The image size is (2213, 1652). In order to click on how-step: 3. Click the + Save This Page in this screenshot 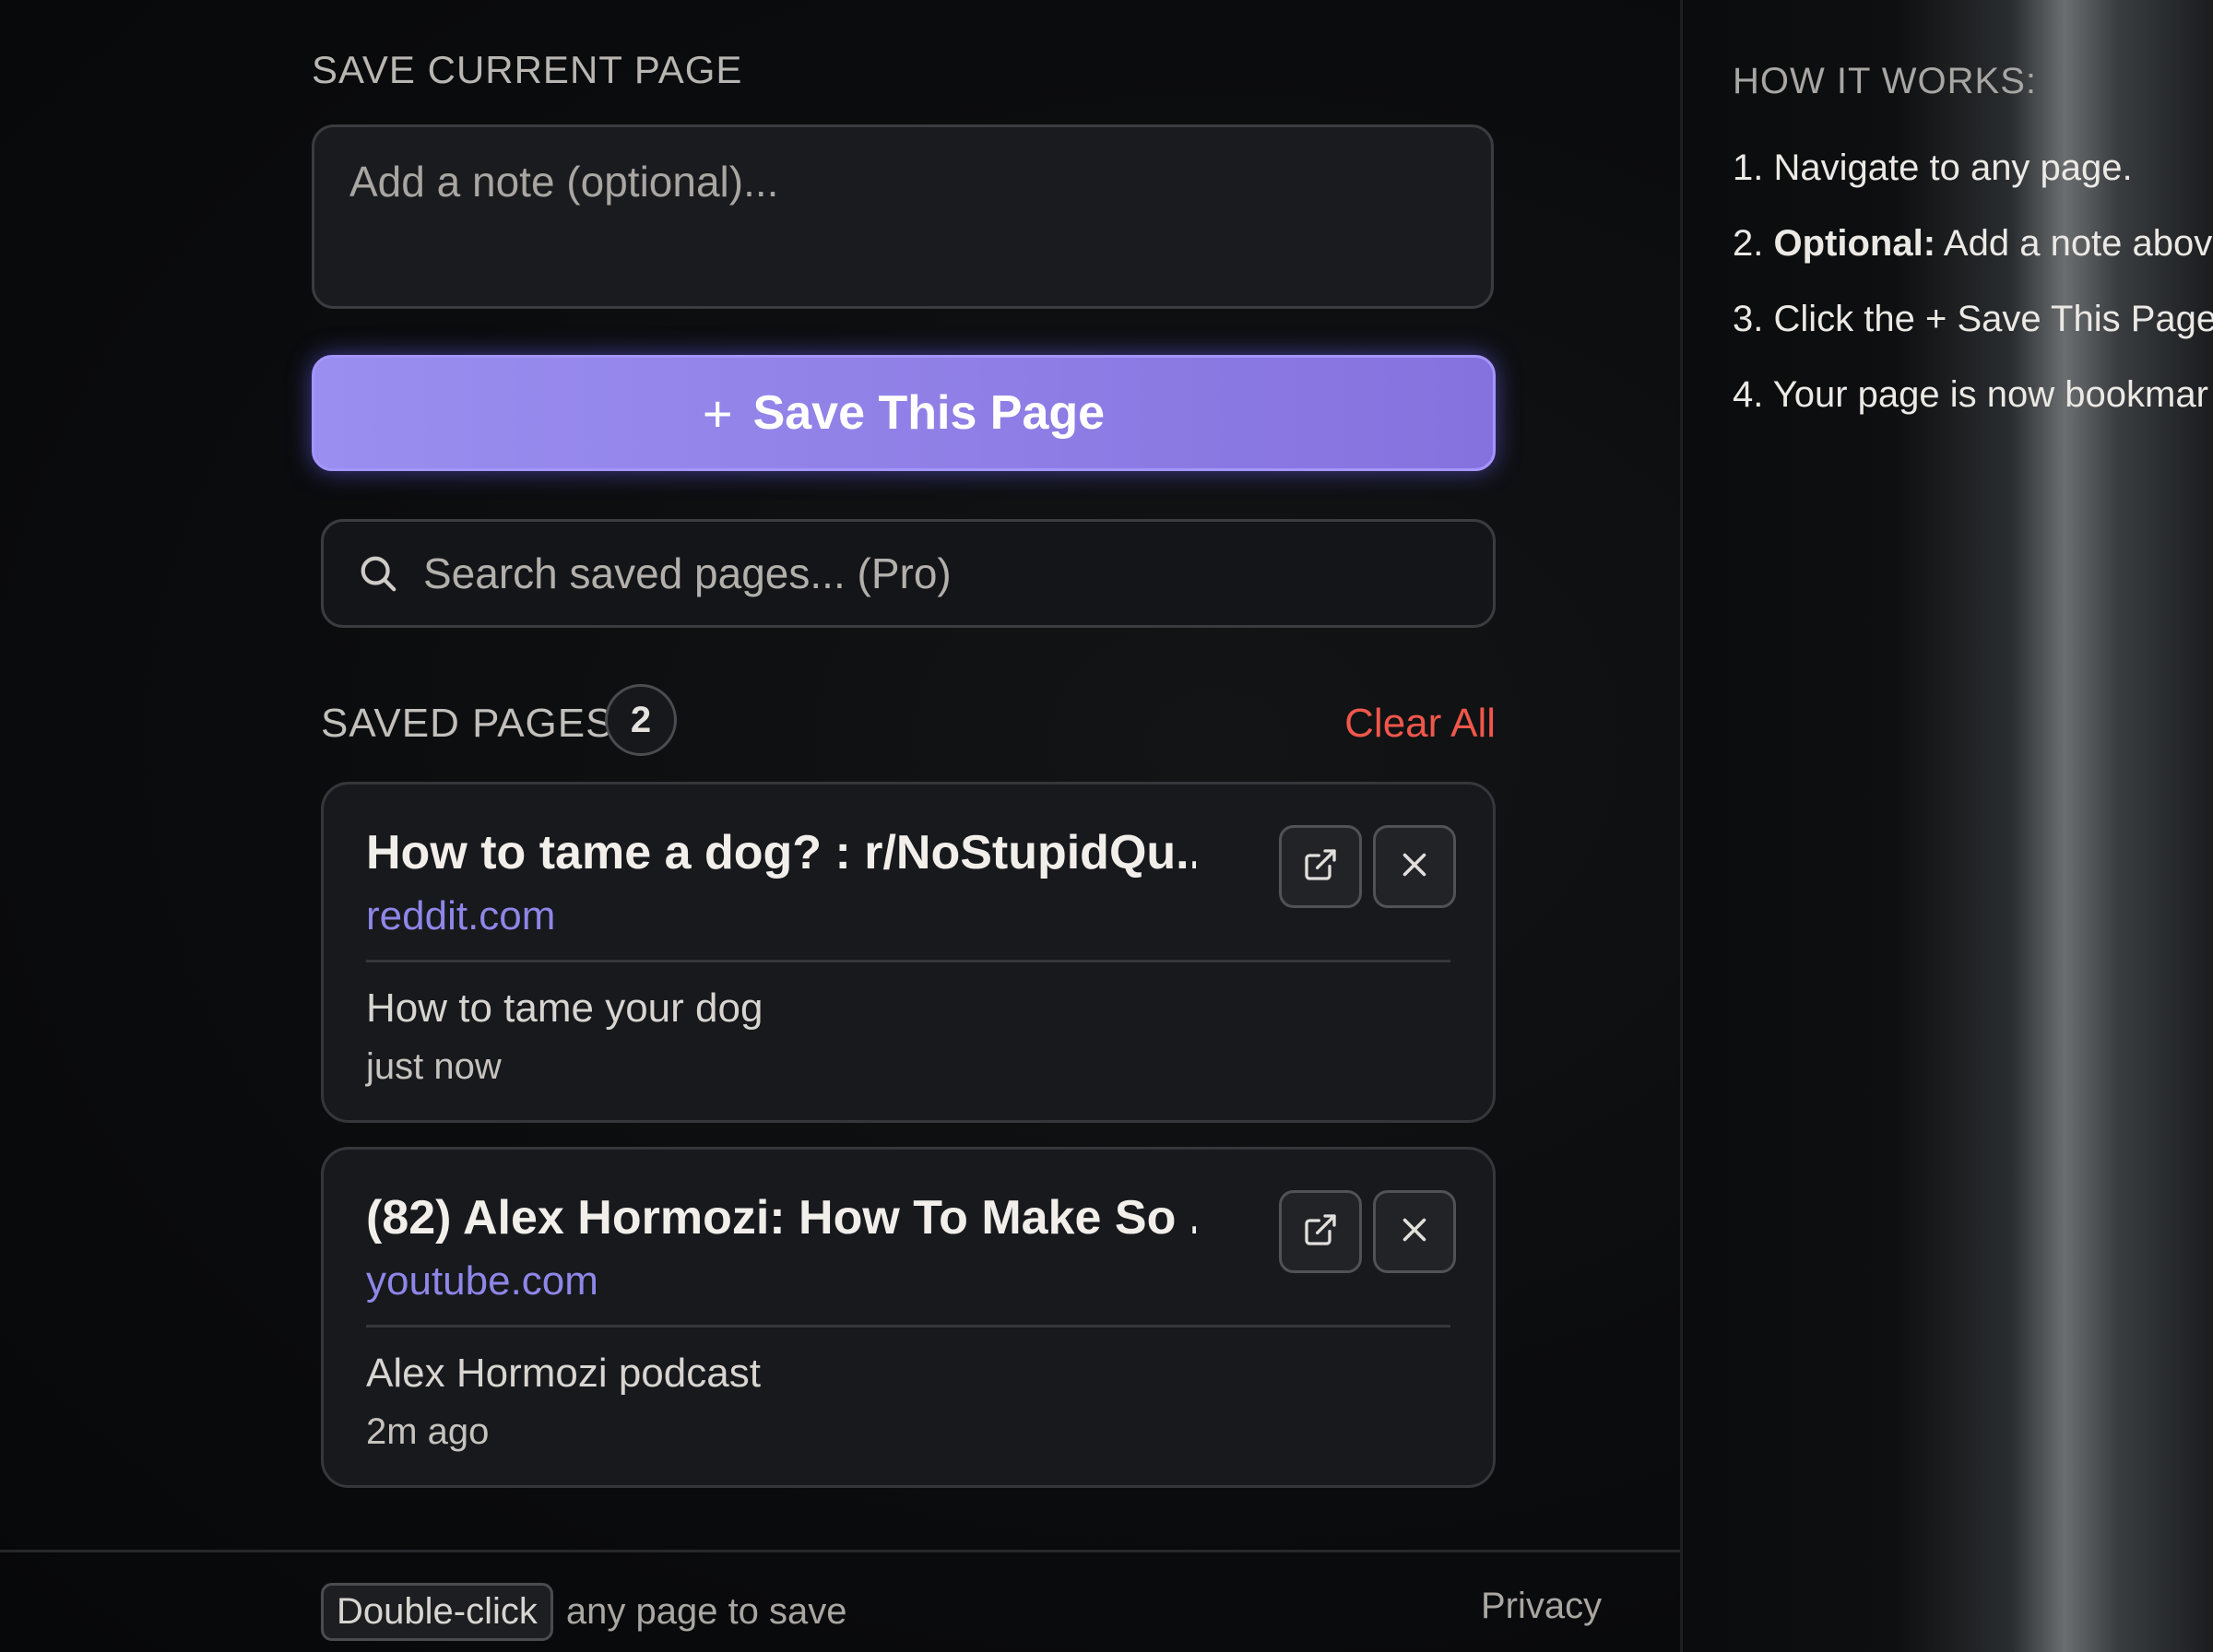, I will do `click(1973, 336)`.